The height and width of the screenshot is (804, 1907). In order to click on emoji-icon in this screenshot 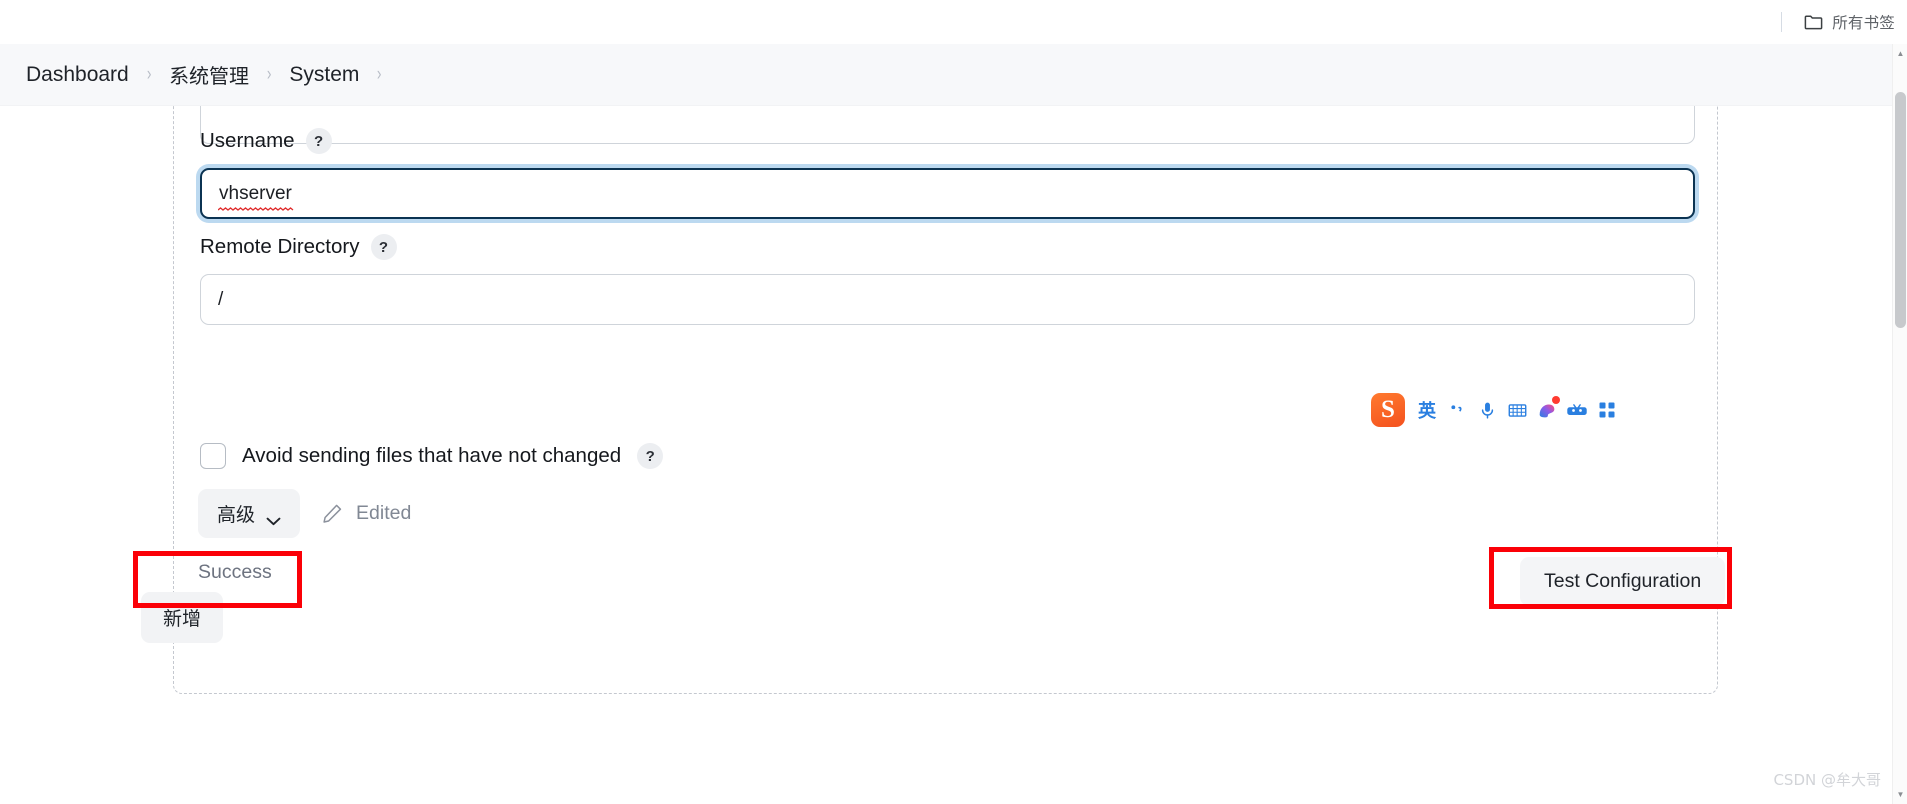, I will do `click(1577, 409)`.